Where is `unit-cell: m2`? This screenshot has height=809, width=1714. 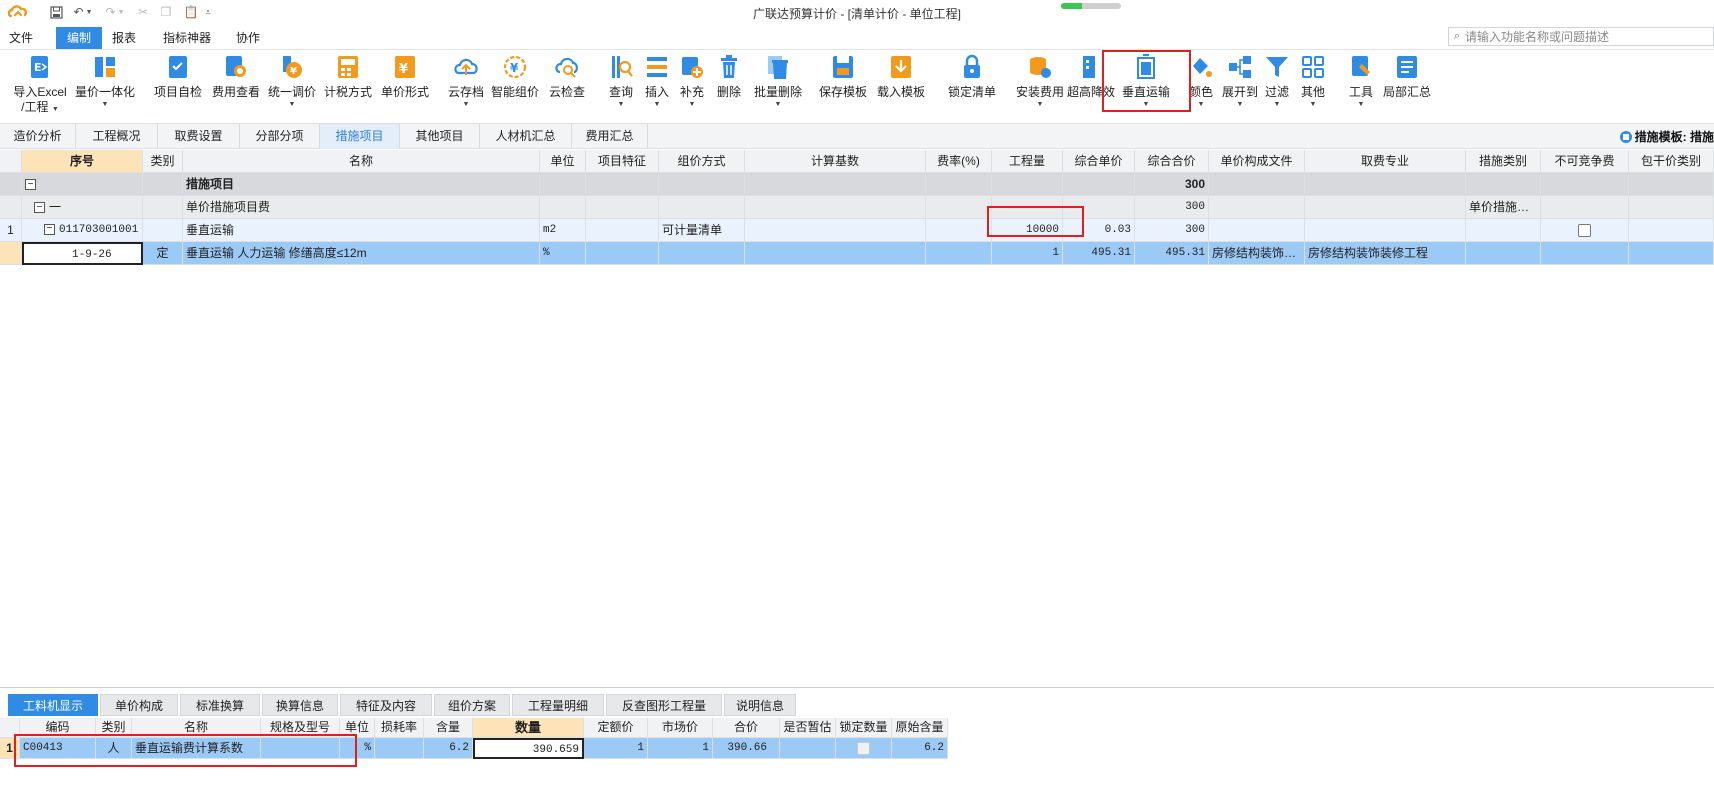 unit-cell: m2 is located at coordinates (563, 230).